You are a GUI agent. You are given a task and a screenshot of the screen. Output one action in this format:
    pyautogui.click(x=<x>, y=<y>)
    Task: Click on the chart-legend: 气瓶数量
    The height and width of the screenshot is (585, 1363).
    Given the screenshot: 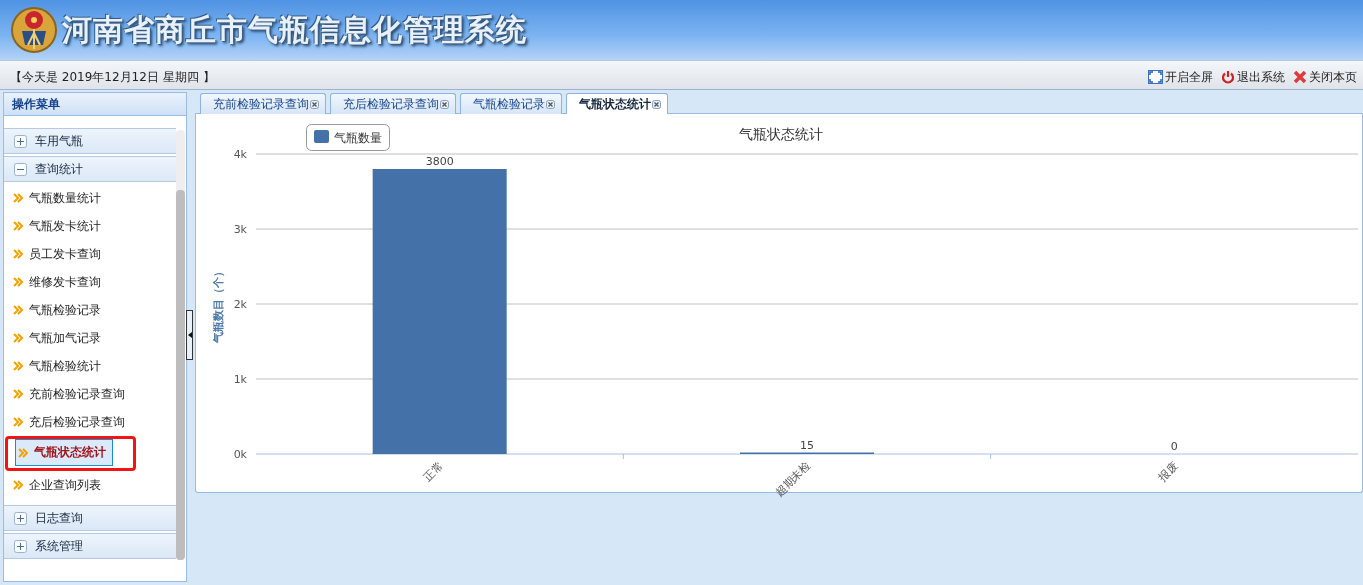 What is the action you would take?
    pyautogui.click(x=348, y=137)
    